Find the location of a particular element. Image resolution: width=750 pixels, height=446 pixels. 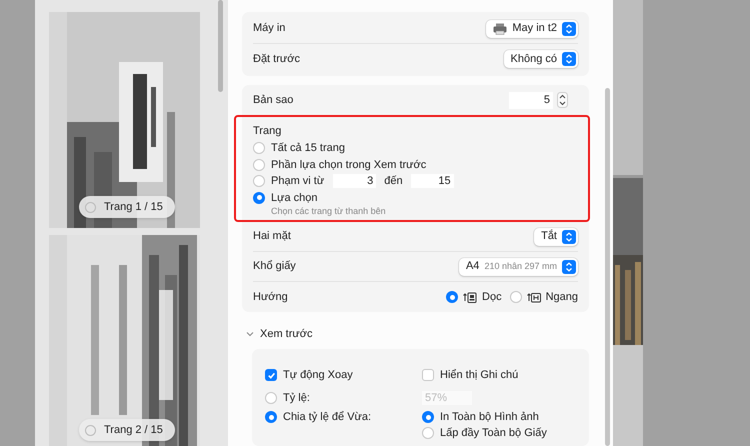

page-label-button: Trang 1 / 15 is located at coordinates (127, 207).